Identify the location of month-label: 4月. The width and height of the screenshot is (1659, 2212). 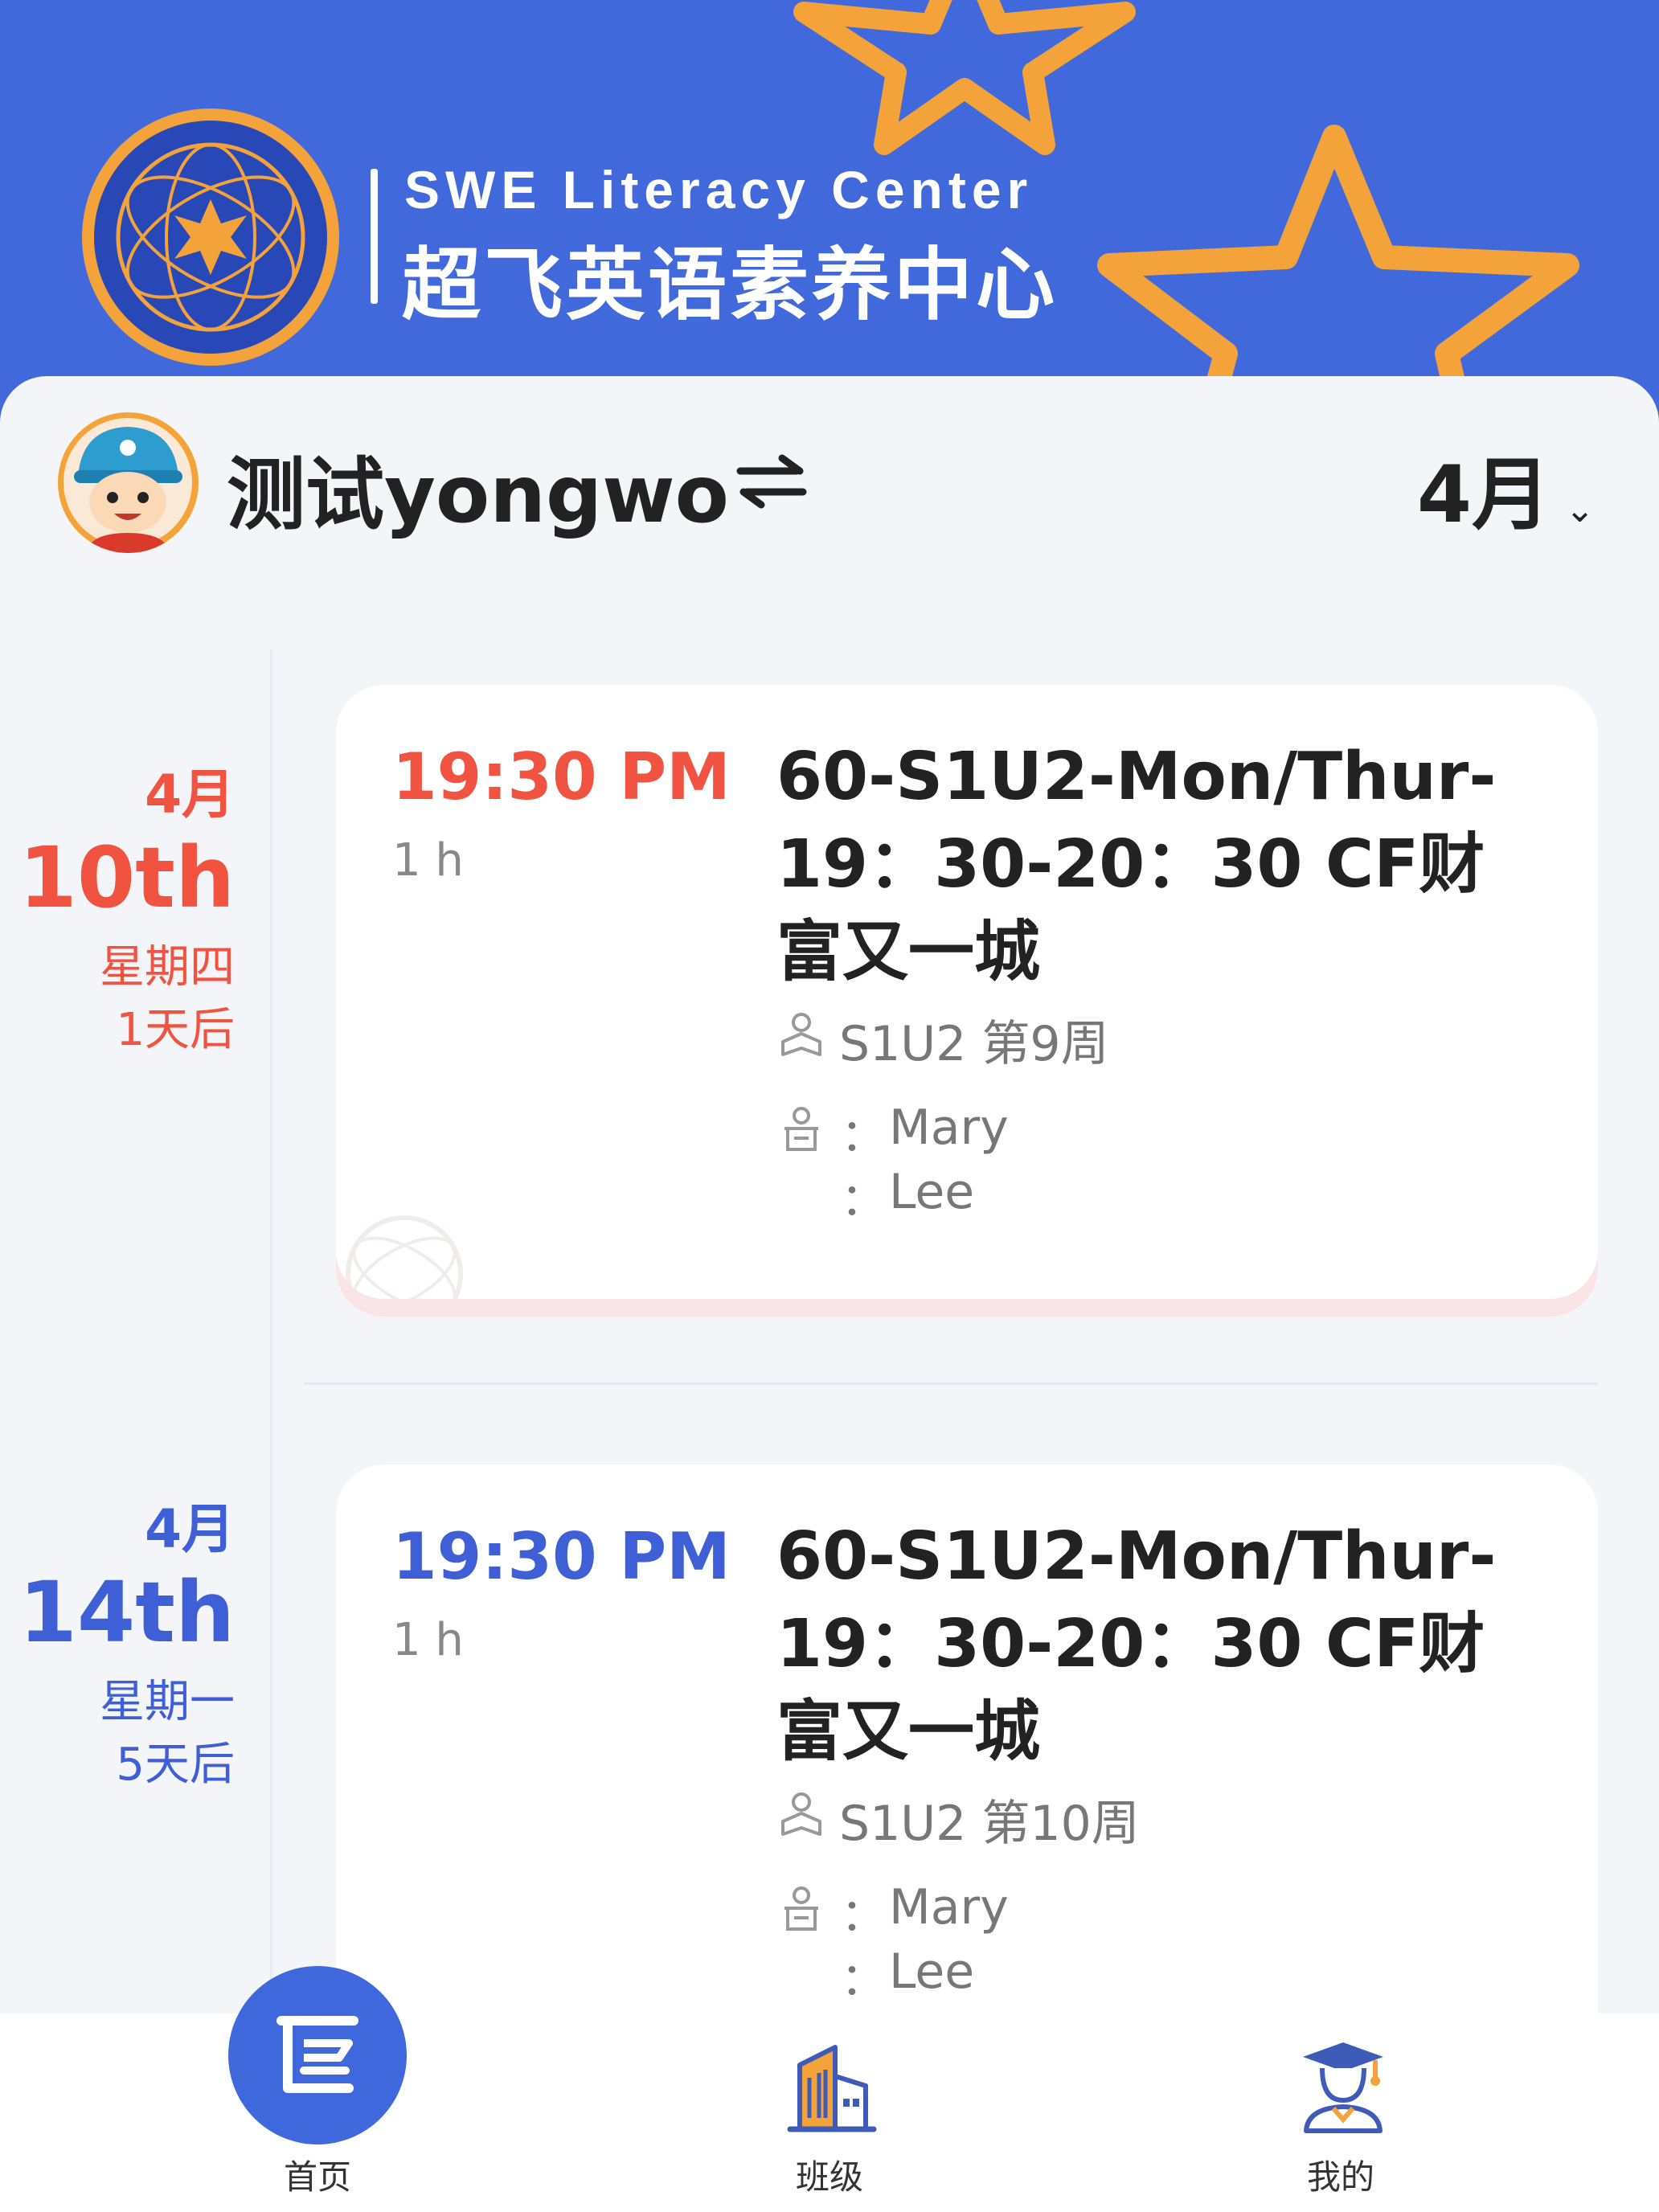
(1483, 495).